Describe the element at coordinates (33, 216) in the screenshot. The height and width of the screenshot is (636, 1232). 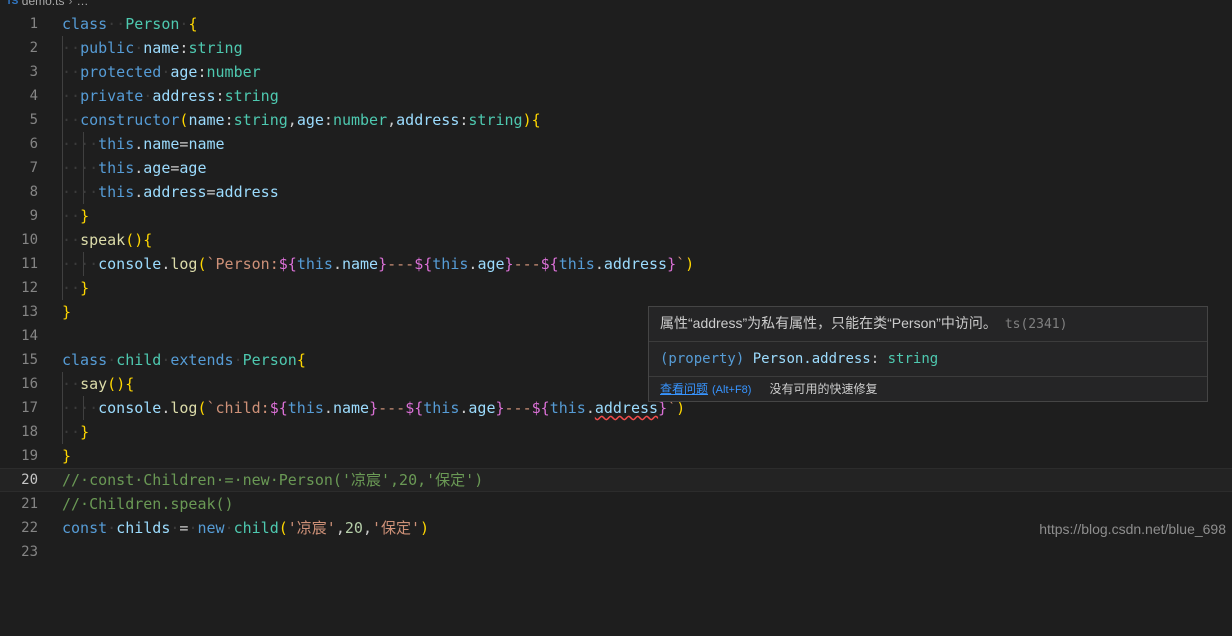
I see `line-number: 9` at that location.